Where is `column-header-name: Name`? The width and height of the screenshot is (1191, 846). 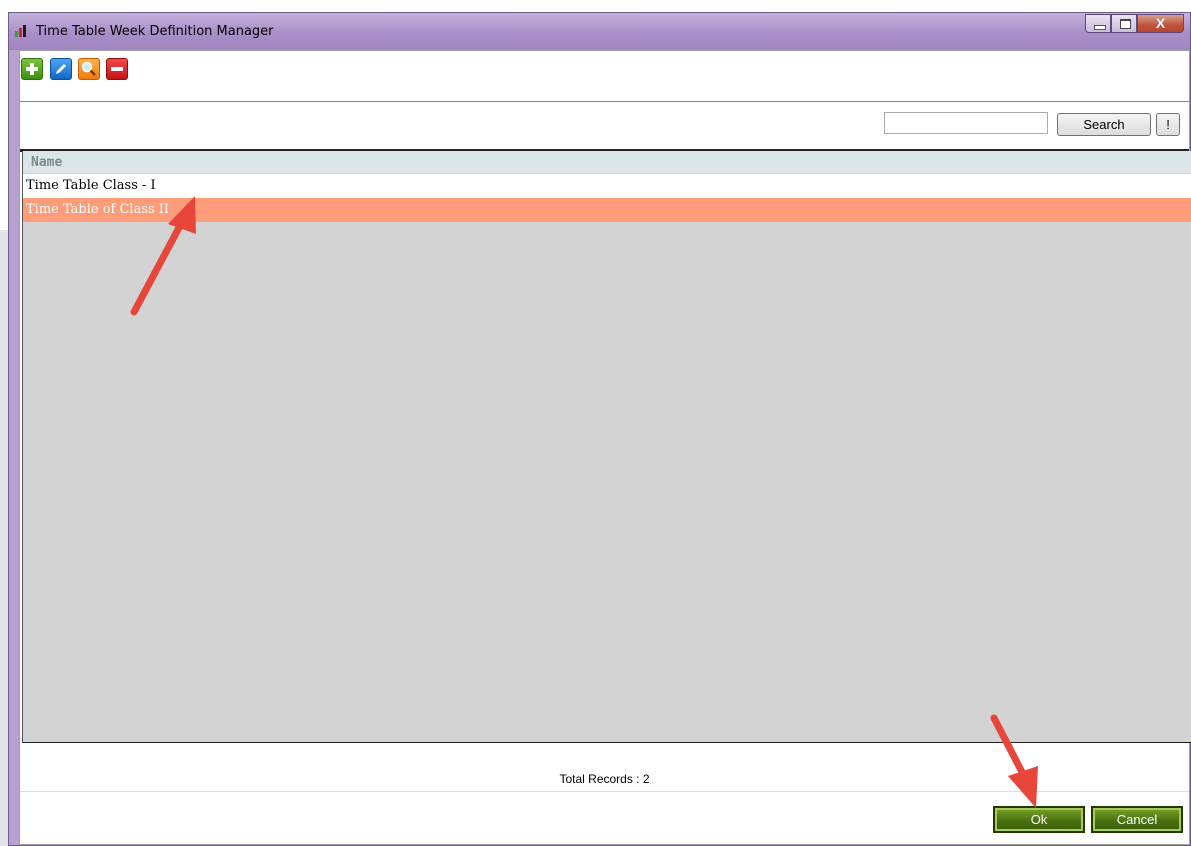
column-header-name: Name is located at coordinates (607, 162).